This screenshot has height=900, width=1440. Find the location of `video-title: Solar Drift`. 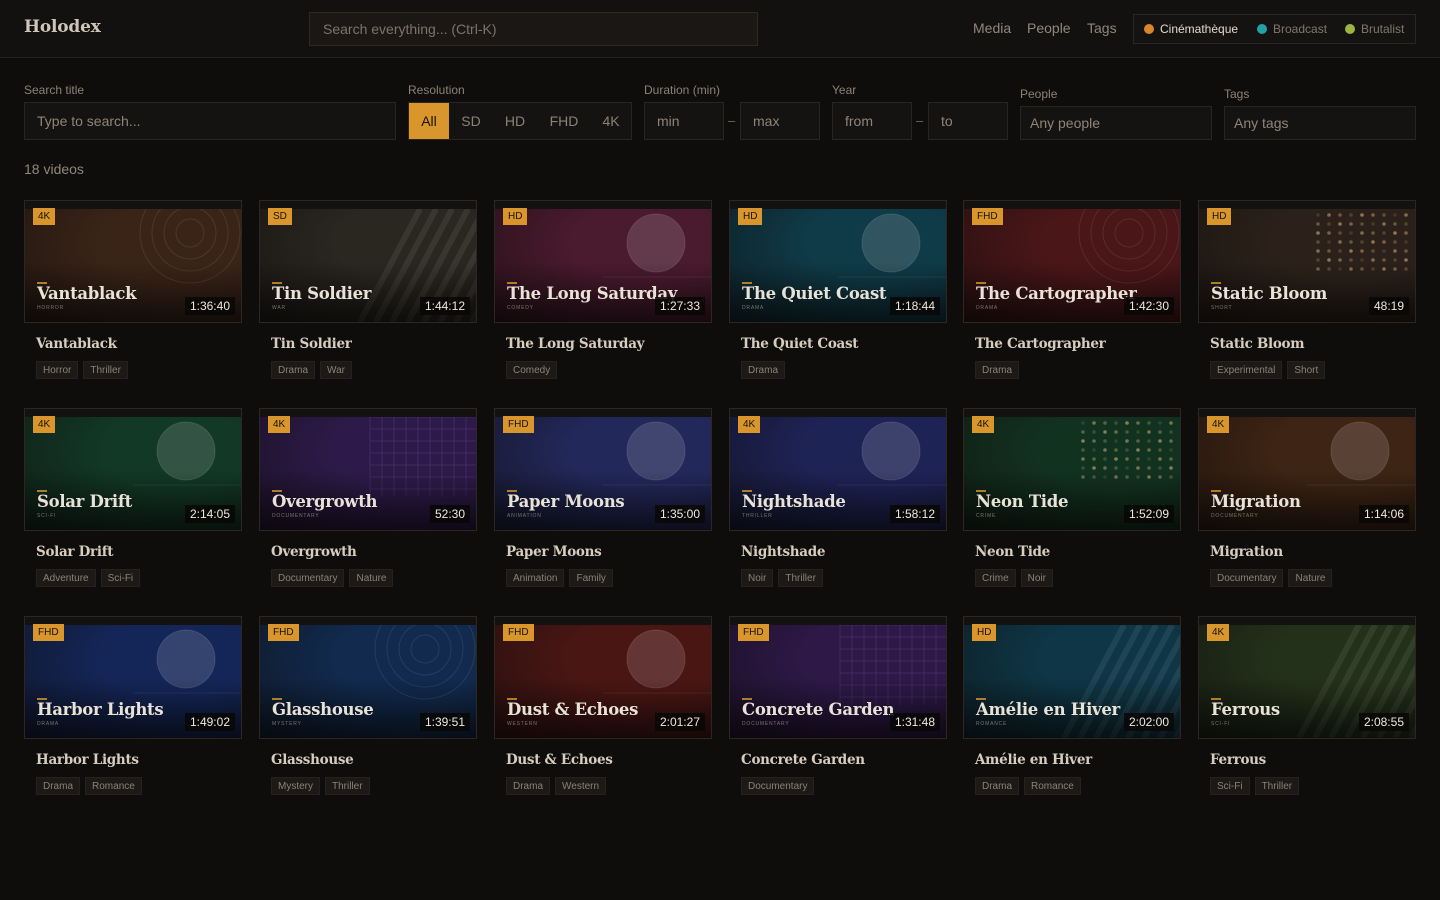

video-title: Solar Drift is located at coordinates (74, 552).